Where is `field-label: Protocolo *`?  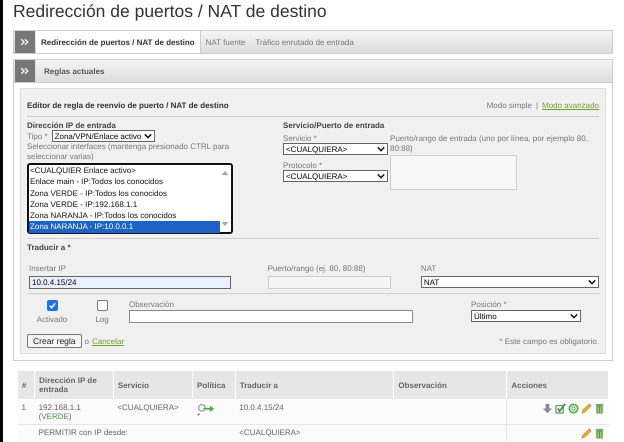
field-label: Protocolo * is located at coordinates (303, 165).